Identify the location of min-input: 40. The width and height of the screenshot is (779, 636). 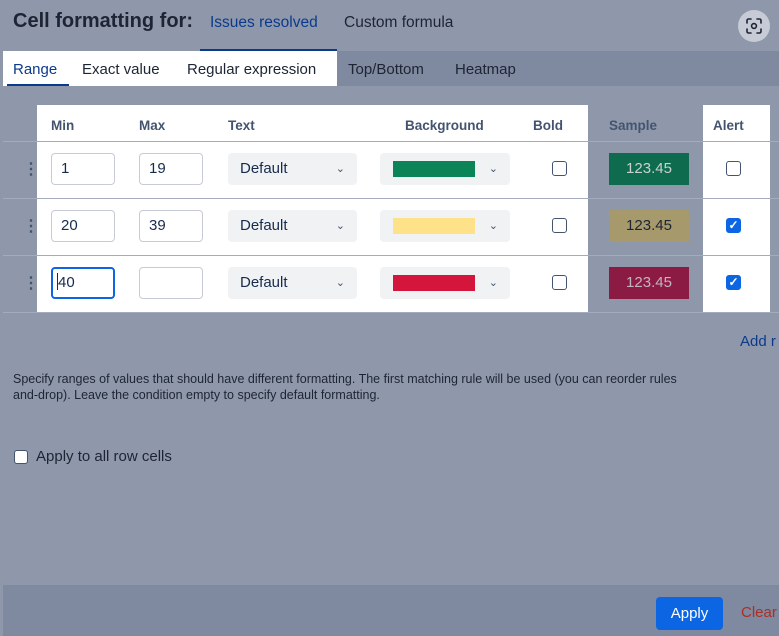
(83, 283).